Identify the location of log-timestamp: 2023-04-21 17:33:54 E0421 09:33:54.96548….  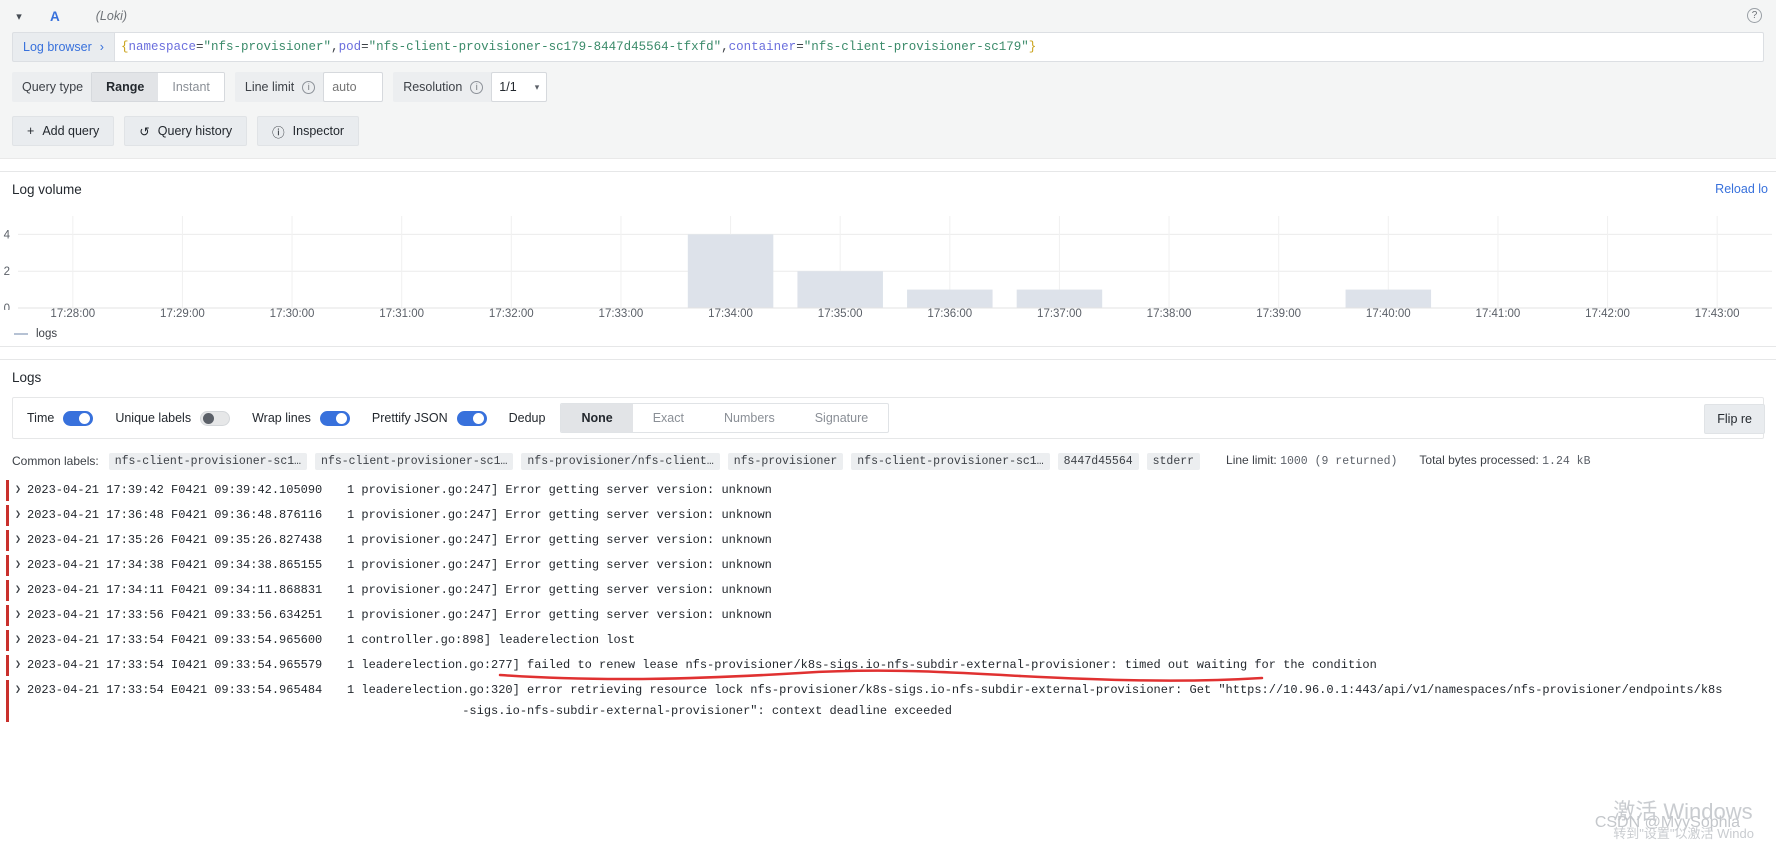
(175, 690).